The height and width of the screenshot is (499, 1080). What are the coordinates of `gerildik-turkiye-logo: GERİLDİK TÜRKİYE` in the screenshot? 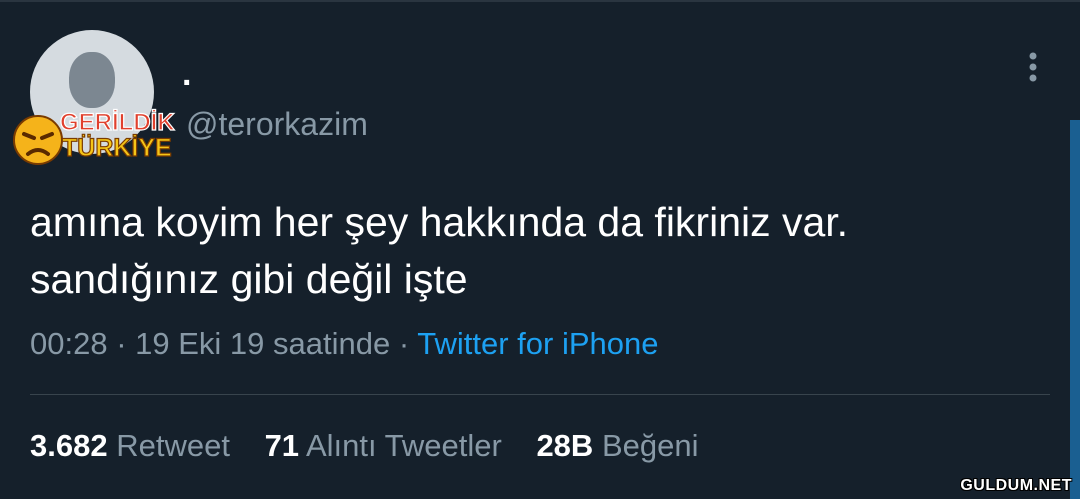 It's located at (94, 136).